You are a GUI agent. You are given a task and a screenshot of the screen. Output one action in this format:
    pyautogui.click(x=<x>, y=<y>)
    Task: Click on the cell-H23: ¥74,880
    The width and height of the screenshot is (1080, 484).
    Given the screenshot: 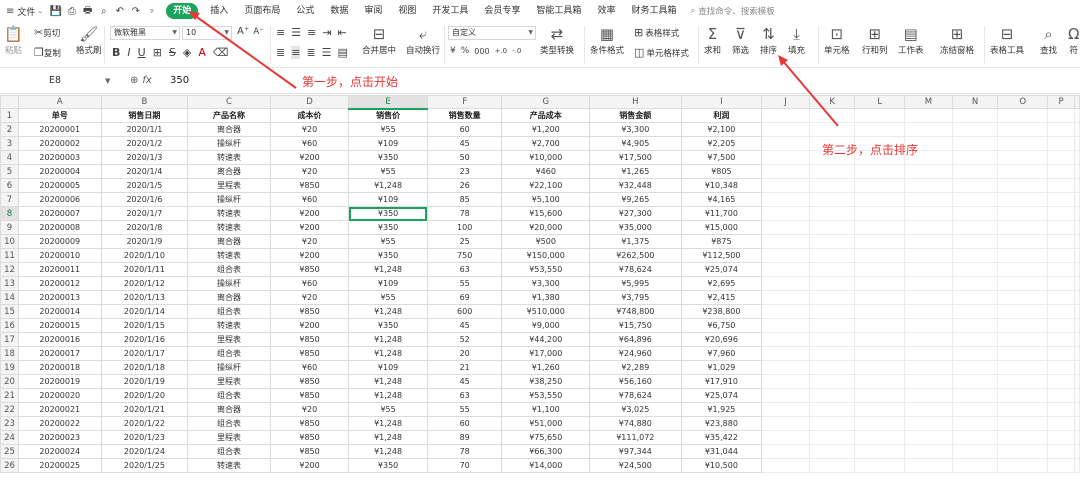 What is the action you would take?
    pyautogui.click(x=635, y=423)
    